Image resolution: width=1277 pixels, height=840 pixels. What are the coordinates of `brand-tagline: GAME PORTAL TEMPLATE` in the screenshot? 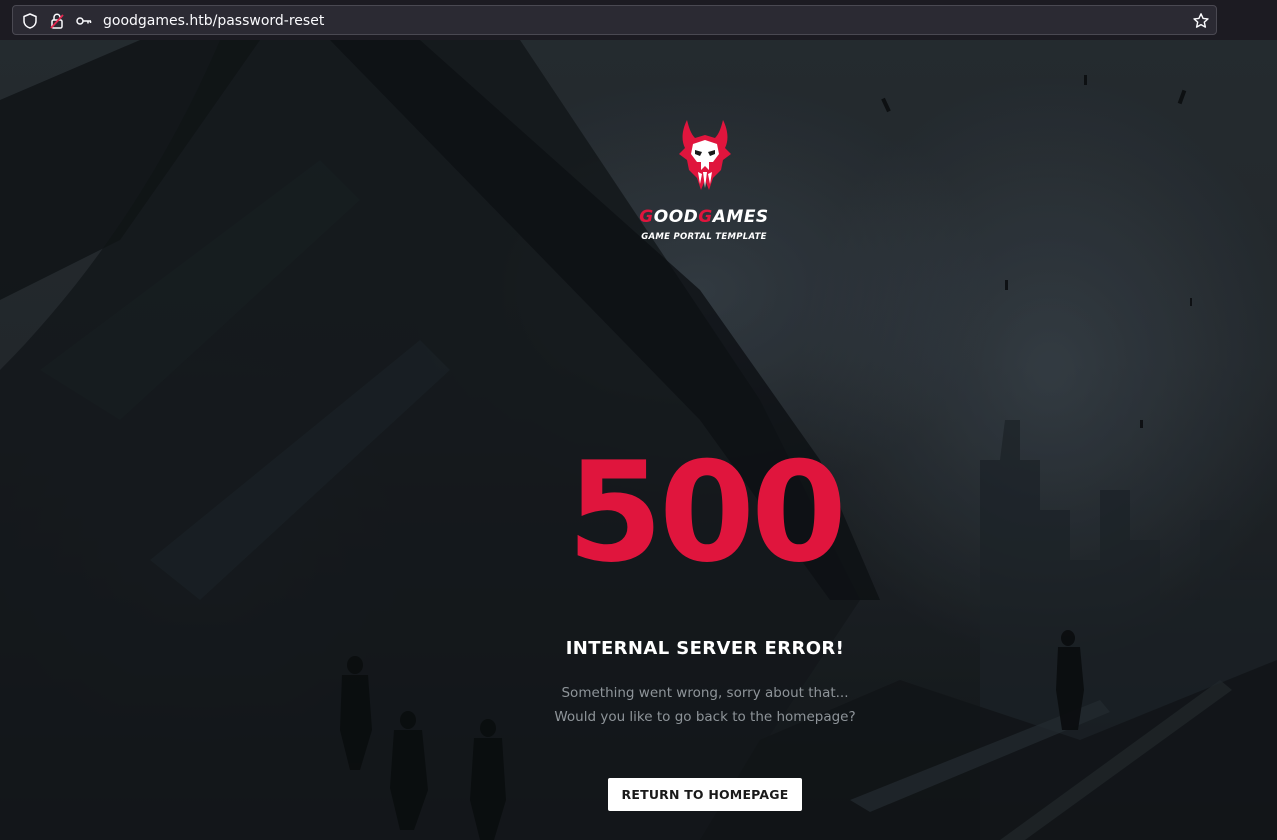 It's located at (704, 237).